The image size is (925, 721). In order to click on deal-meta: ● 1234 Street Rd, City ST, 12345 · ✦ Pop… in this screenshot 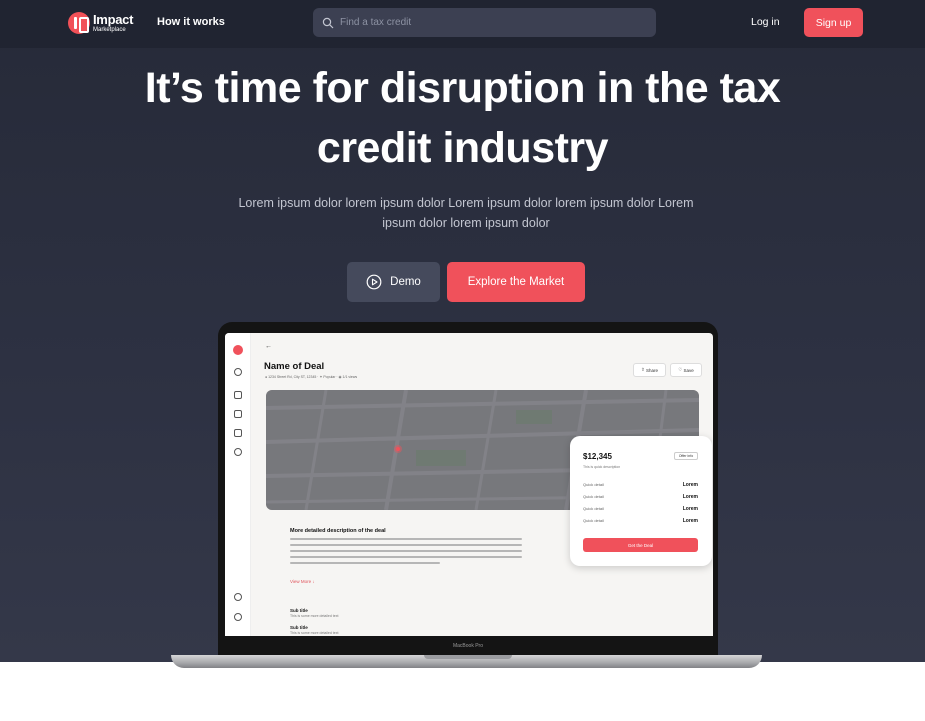, I will do `click(311, 377)`.